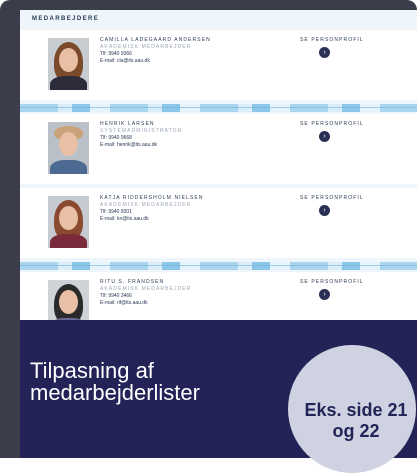 This screenshot has height=473, width=417. What do you see at coordinates (180, 219) in the screenshot?
I see `staff-email: E-mail: kn@its.aau.dk` at bounding box center [180, 219].